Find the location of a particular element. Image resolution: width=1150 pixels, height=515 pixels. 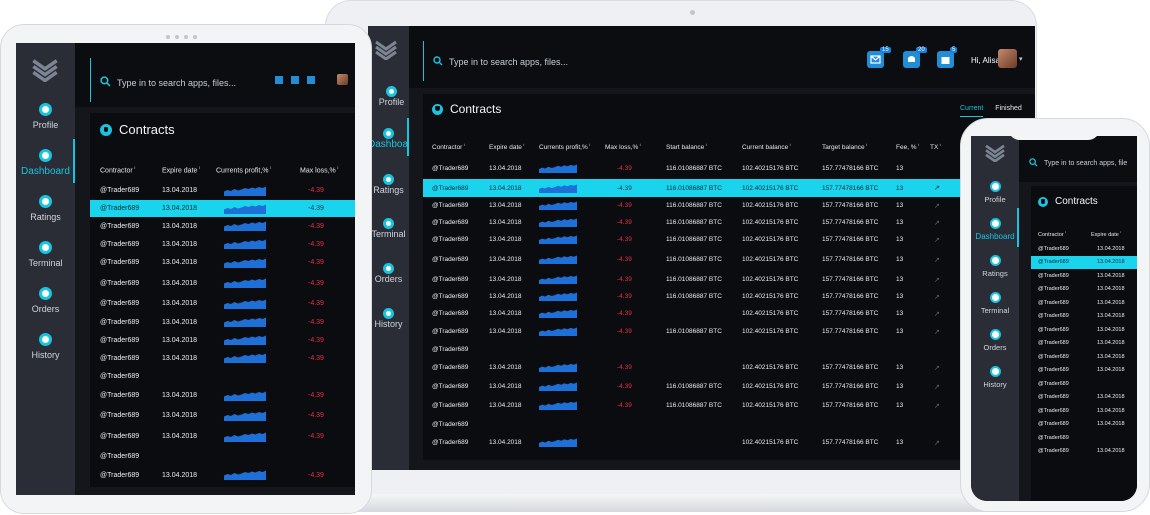

col-fee: Fee, %↕ is located at coordinates (907, 147).